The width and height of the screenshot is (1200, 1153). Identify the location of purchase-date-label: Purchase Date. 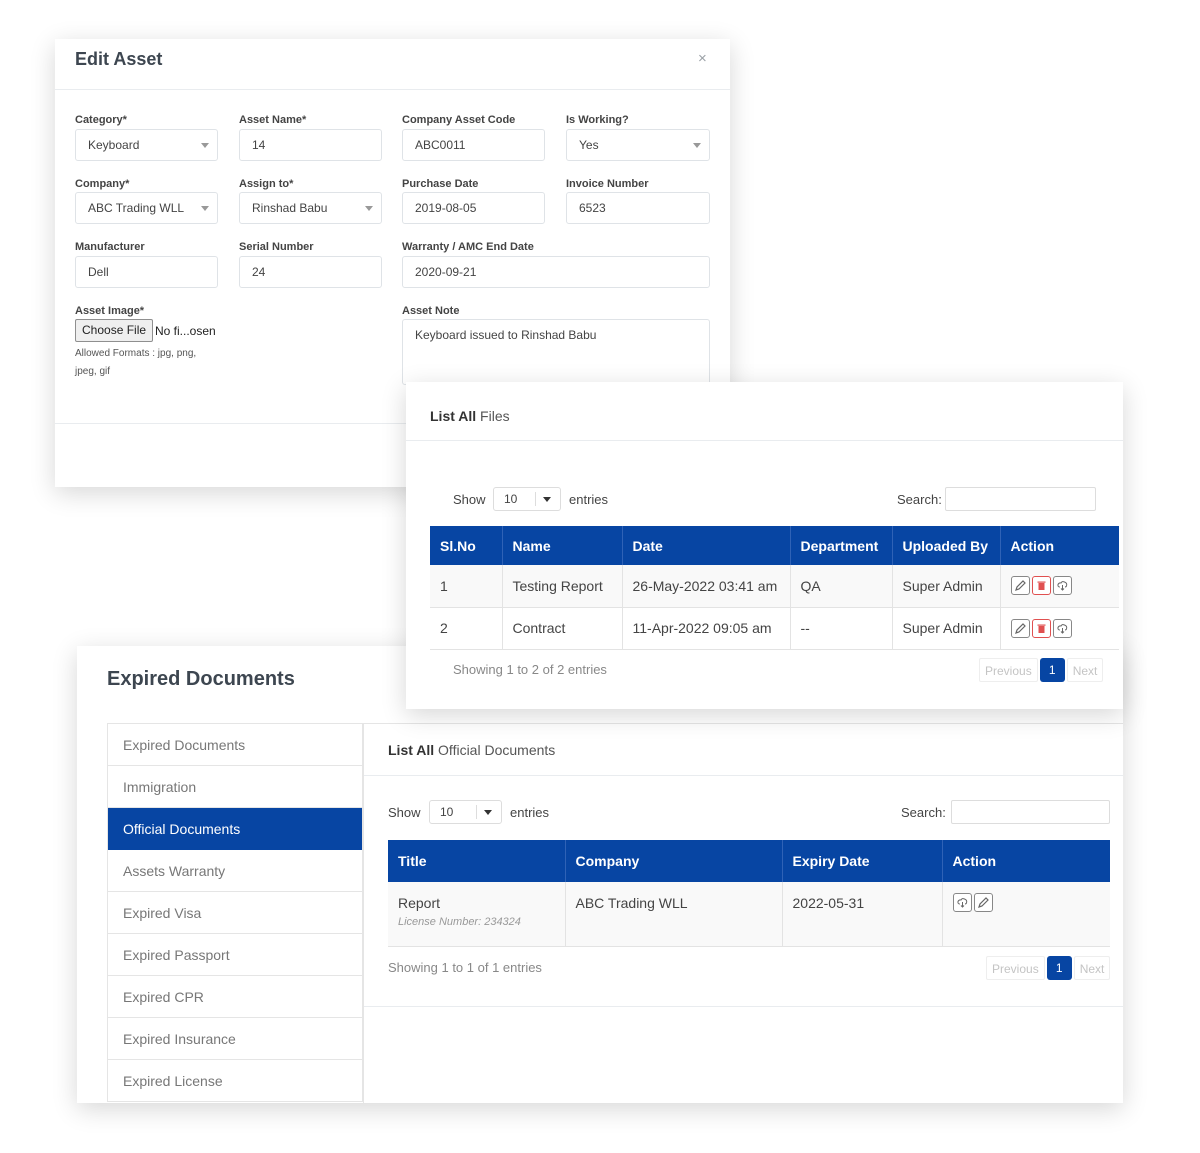
(440, 184).